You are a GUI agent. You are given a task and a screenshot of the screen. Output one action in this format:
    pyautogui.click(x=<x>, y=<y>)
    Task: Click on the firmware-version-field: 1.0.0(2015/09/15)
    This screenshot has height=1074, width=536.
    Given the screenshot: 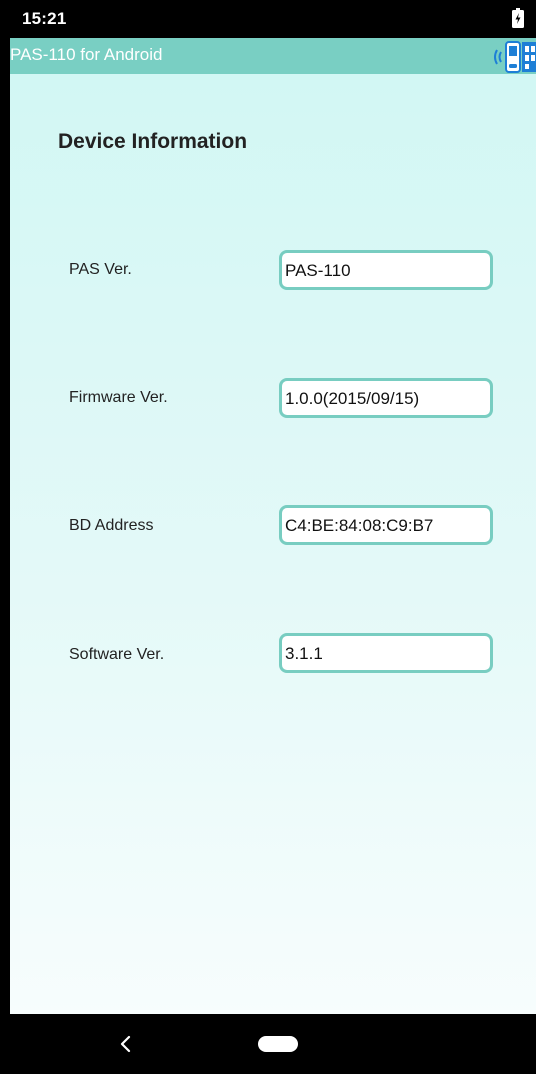 What is the action you would take?
    pyautogui.click(x=386, y=398)
    